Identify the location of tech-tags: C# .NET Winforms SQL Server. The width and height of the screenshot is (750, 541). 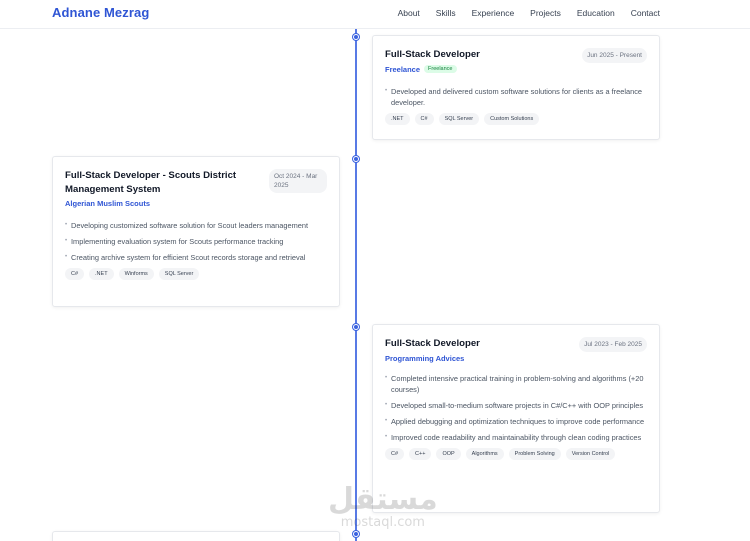
(196, 274).